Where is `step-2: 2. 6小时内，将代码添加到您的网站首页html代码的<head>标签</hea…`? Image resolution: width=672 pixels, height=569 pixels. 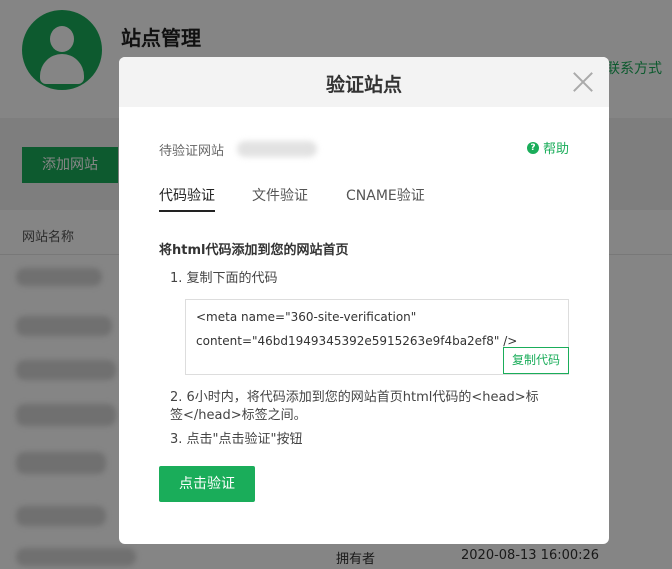
step-2: 2. 6小时内，将代码添加到您的网站首页html代码的<head>标签</hea… is located at coordinates (354, 406).